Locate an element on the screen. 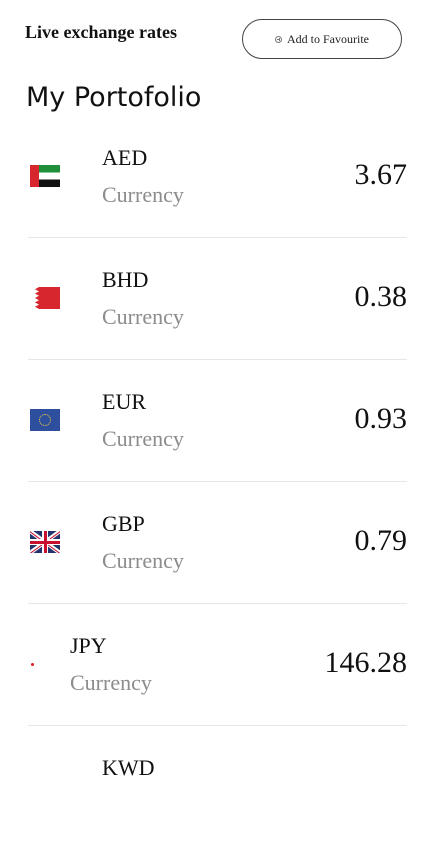 The width and height of the screenshot is (427, 848). currency-code: BHD is located at coordinates (125, 279).